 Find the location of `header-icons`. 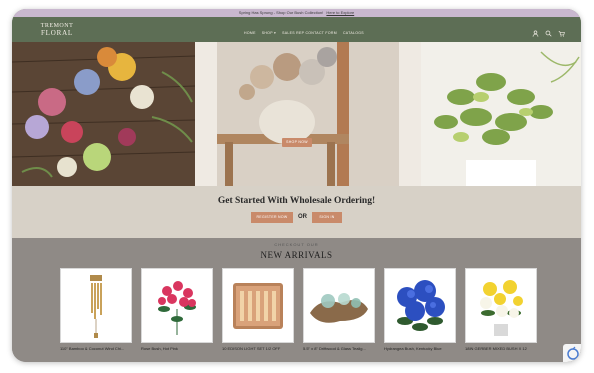

header-icons is located at coordinates (548, 33).